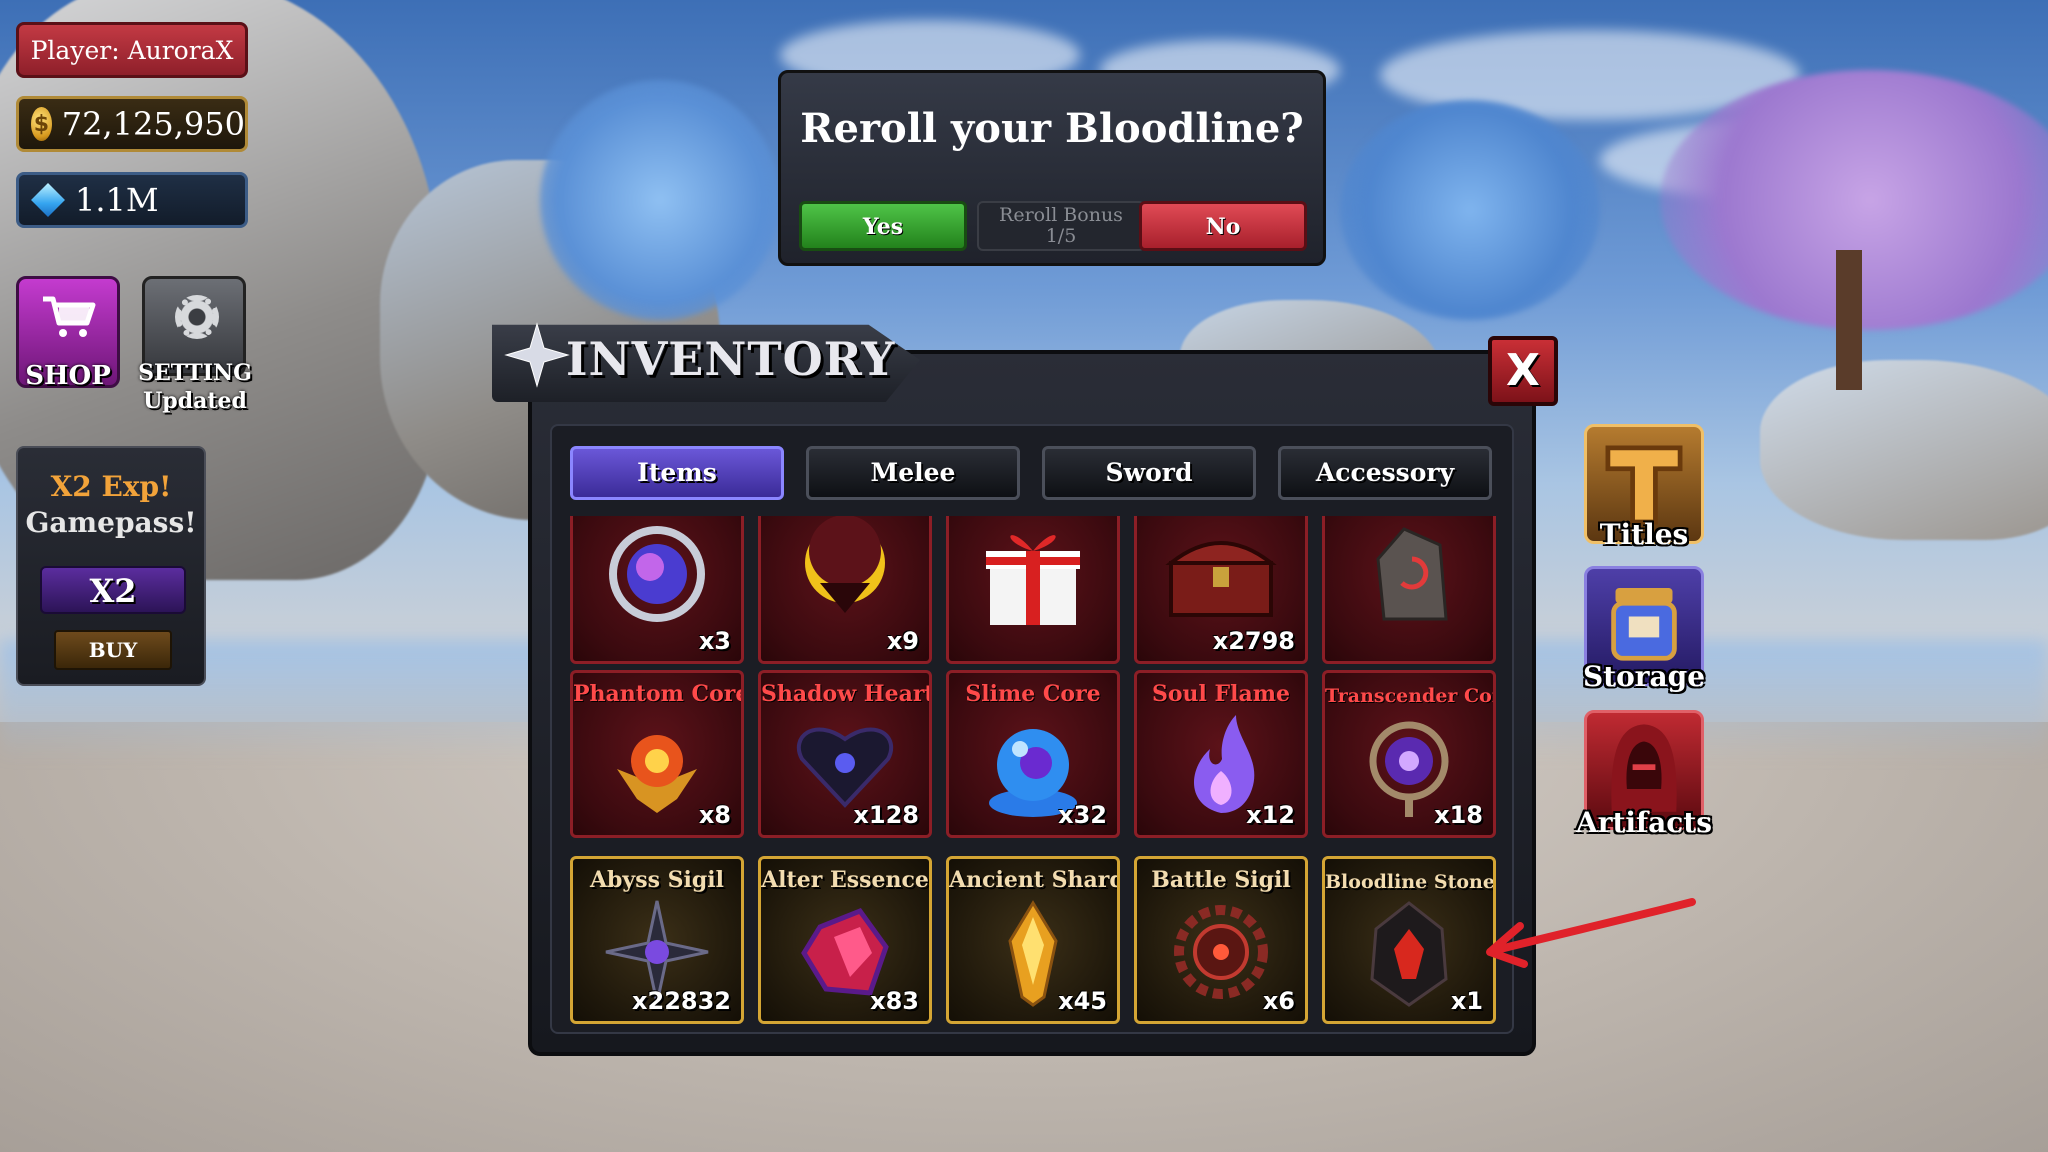 The width and height of the screenshot is (2048, 1152). I want to click on gamepass-panel: X2 Exp! Gamepass! X2 BUY, so click(111, 566).